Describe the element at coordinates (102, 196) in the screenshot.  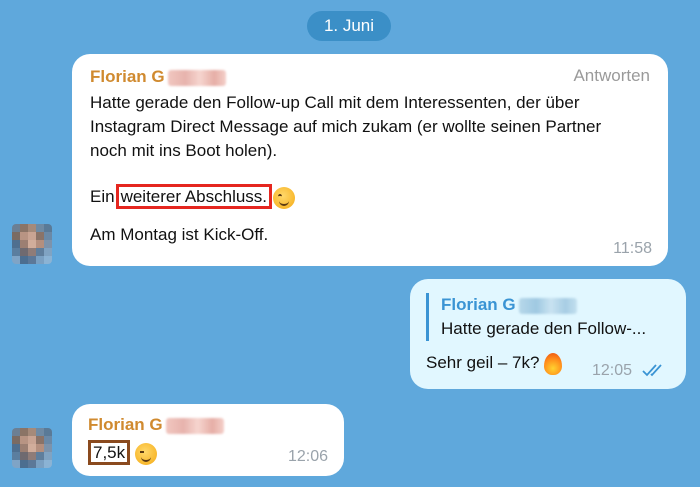
I see `message-text: Ein` at that location.